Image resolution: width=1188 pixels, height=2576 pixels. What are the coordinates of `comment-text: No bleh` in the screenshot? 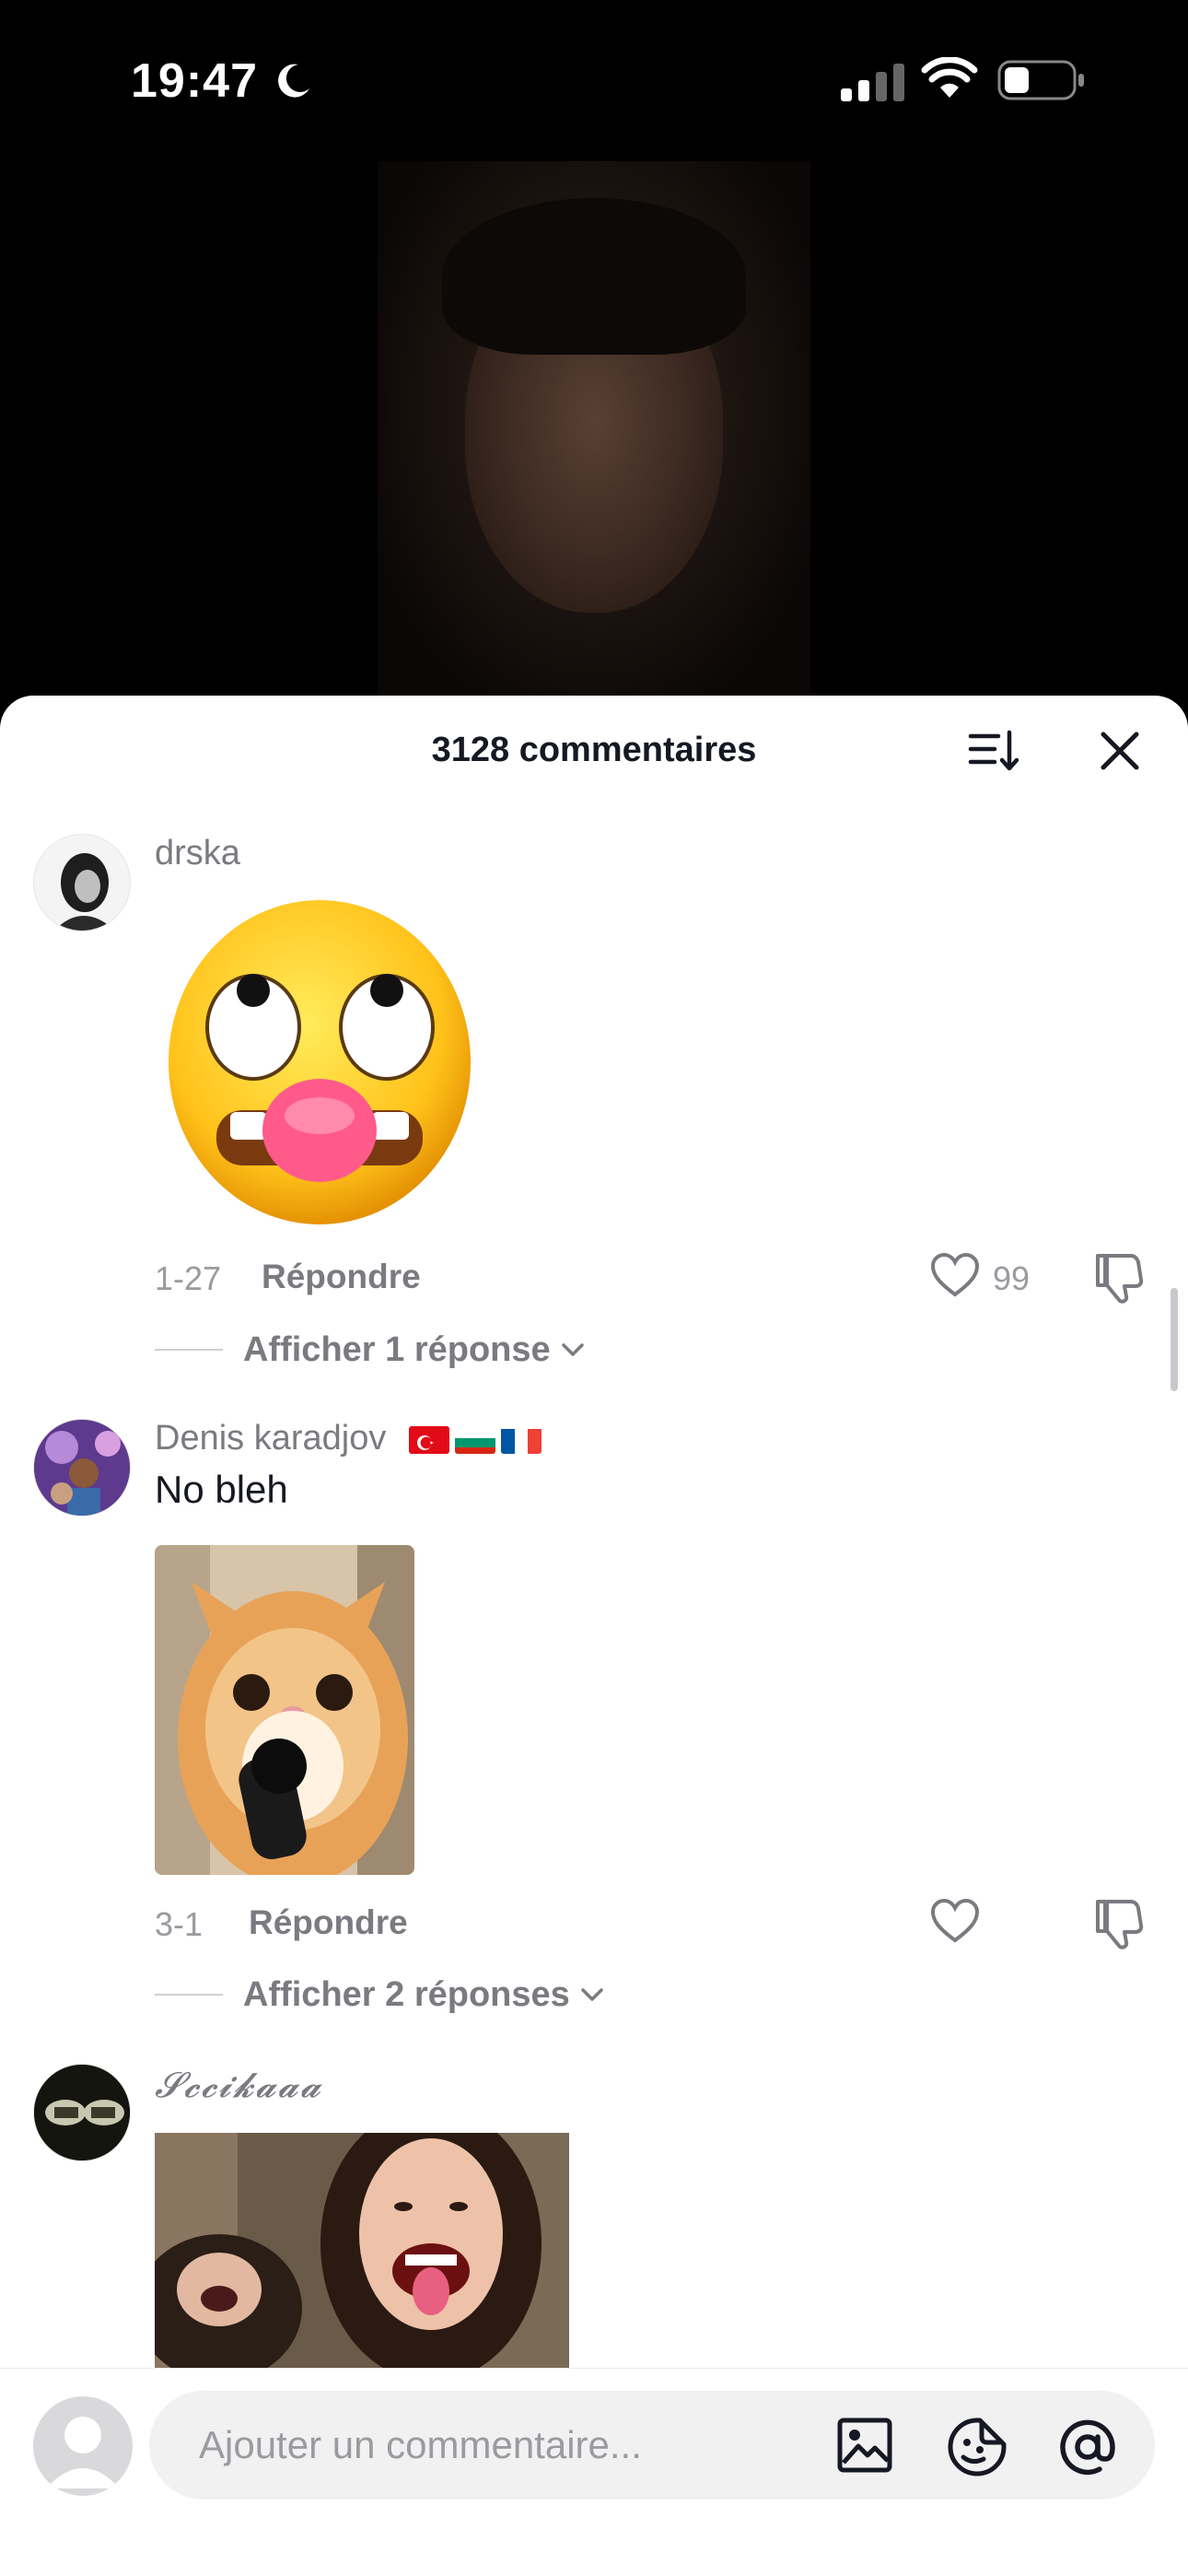 It's located at (221, 1489).